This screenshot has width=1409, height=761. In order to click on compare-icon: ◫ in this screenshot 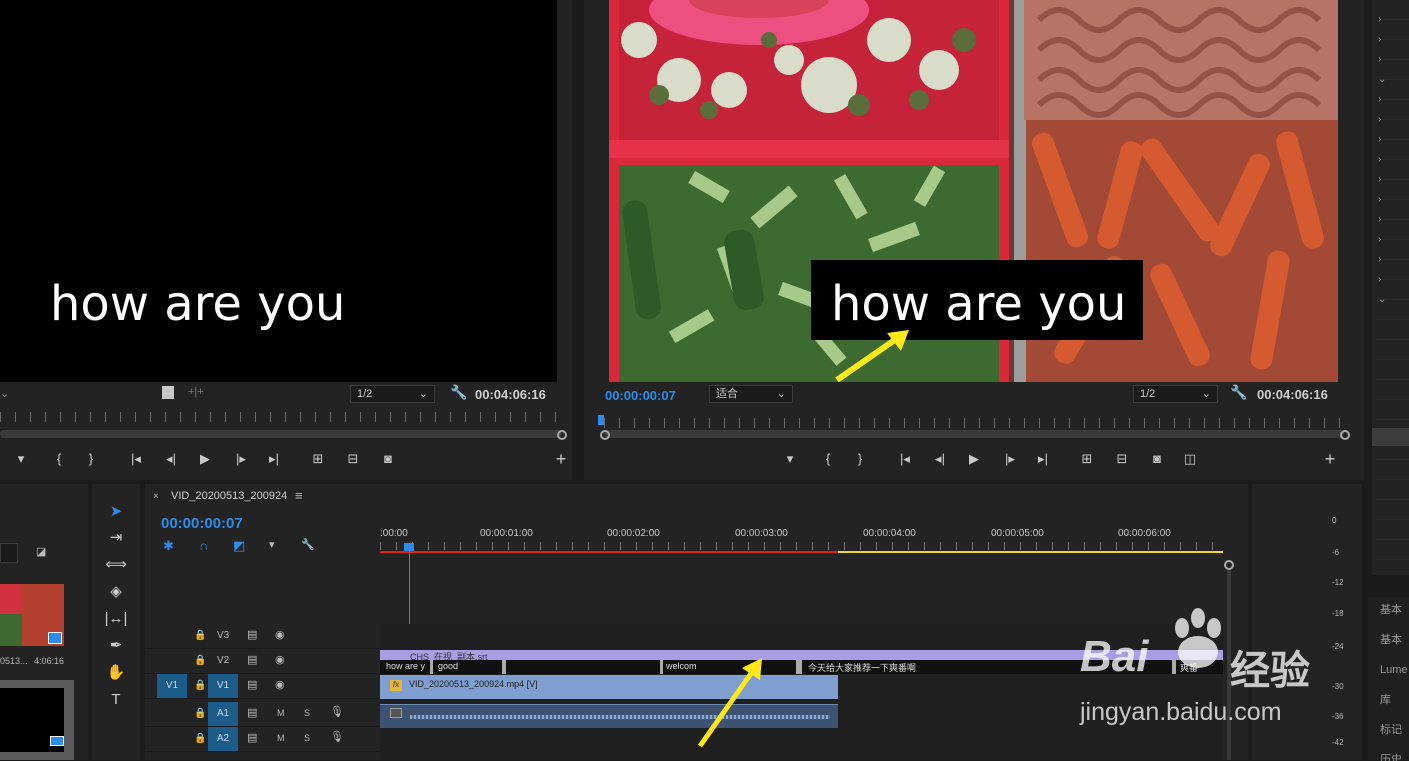, I will do `click(1190, 459)`.